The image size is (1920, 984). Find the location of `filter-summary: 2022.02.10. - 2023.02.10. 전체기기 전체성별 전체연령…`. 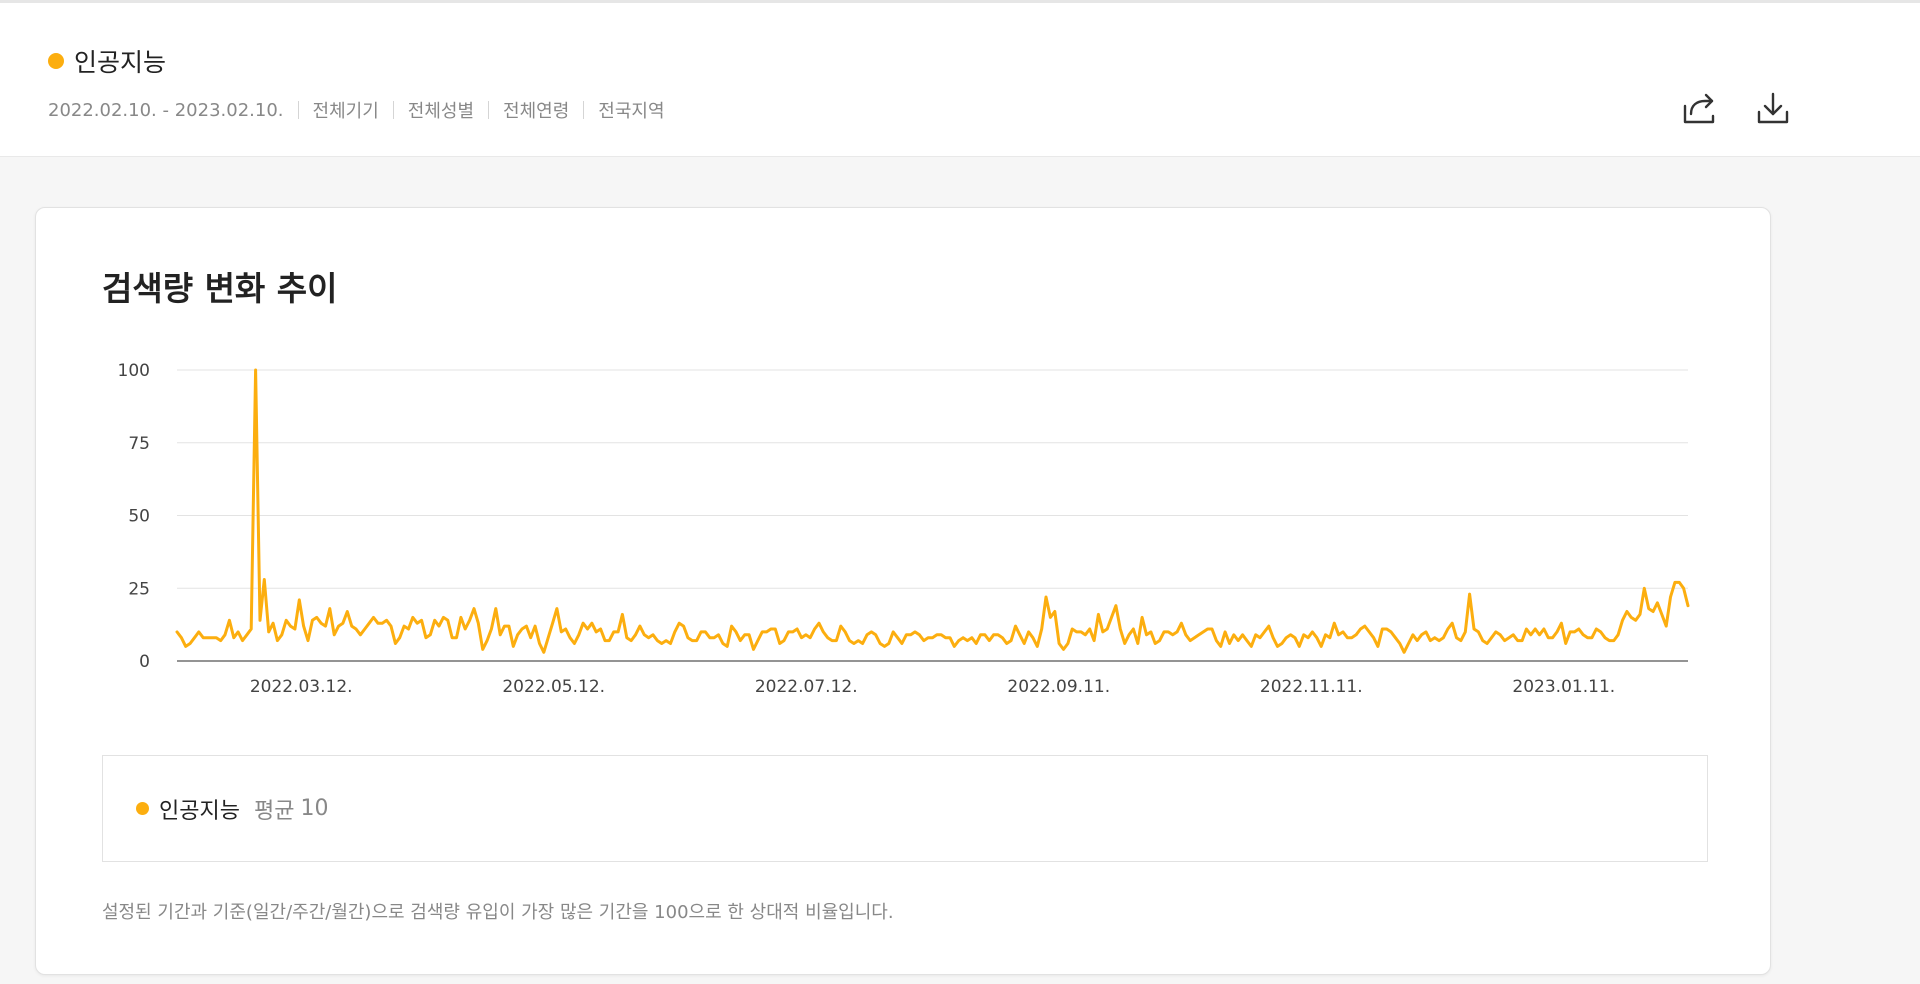

filter-summary: 2022.02.10. - 2023.02.10. 전체기기 전체성별 전체연령… is located at coordinates (356, 110).